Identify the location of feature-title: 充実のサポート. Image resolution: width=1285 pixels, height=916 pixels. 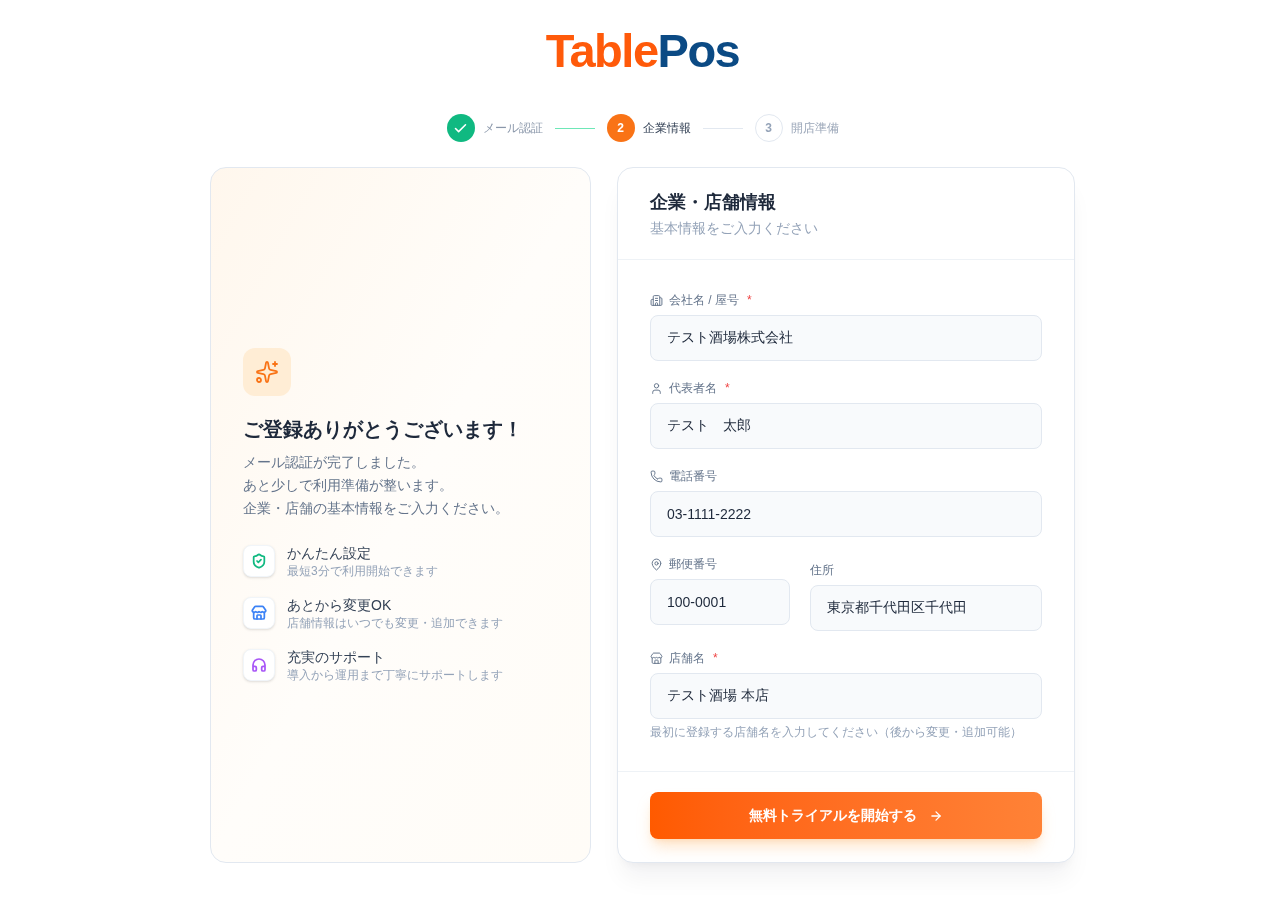
(336, 657).